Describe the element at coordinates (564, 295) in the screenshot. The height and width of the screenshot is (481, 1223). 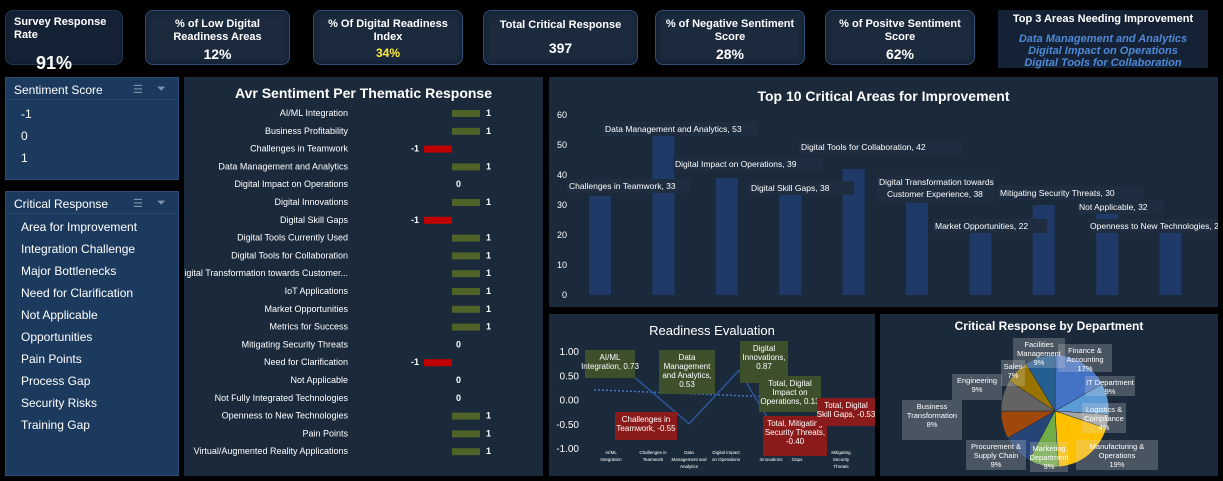
I see `y-tick-label: 0` at that location.